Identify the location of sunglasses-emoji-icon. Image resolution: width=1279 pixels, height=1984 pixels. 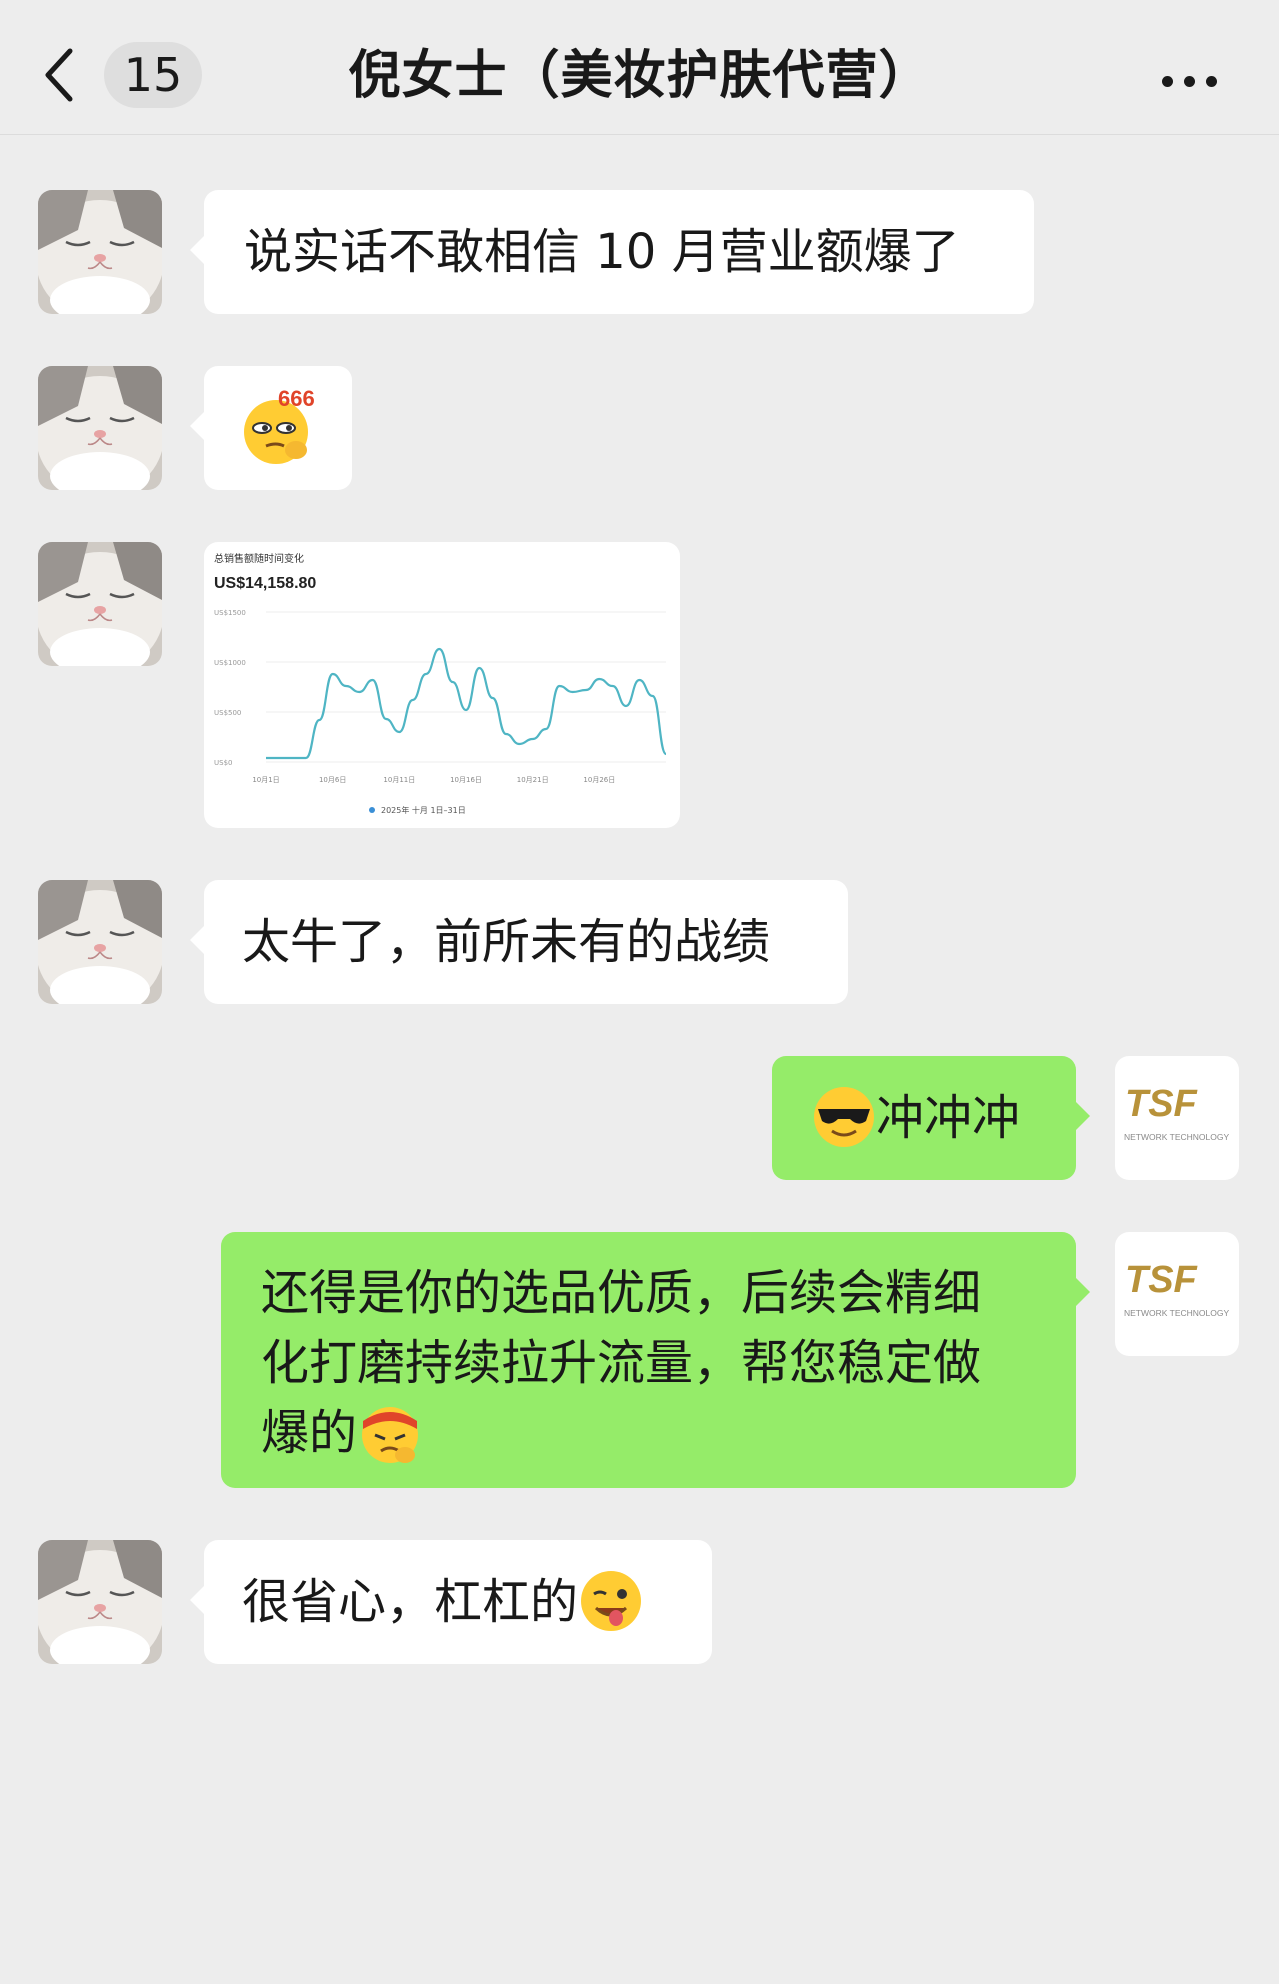
(844, 1117).